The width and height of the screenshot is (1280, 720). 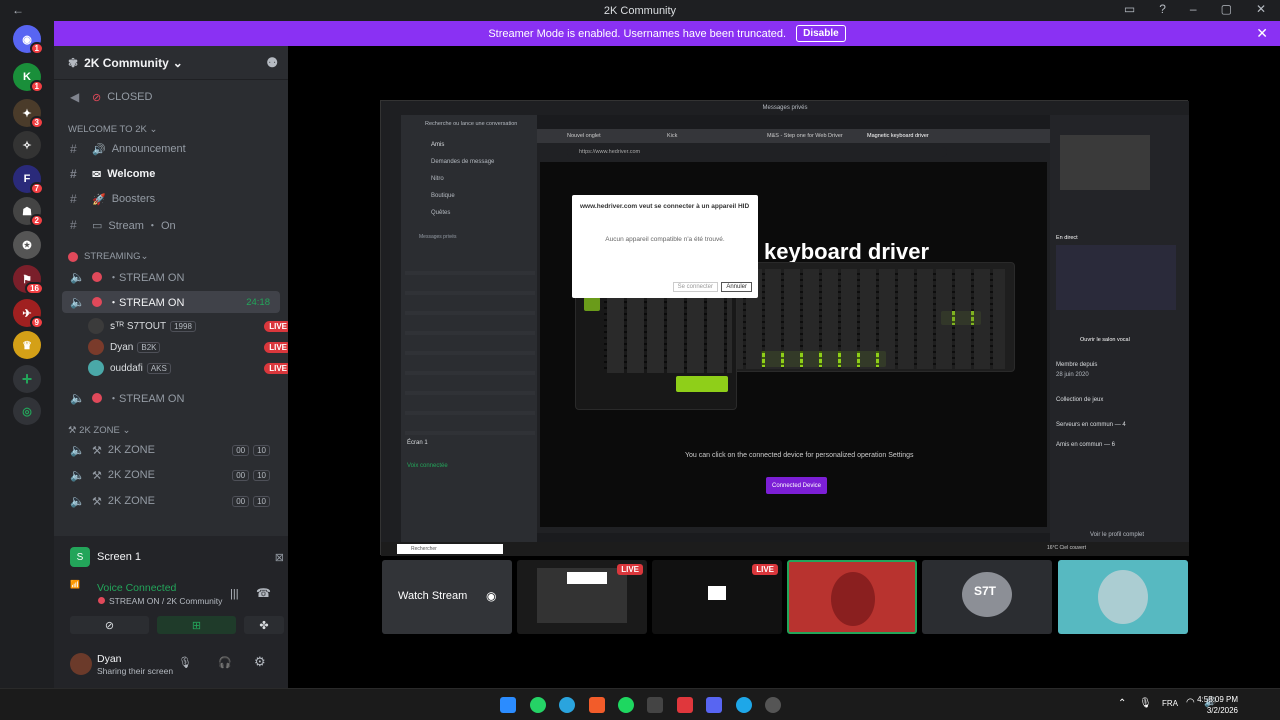 What do you see at coordinates (27, 379) in the screenshot?
I see `add-server-icon: +` at bounding box center [27, 379].